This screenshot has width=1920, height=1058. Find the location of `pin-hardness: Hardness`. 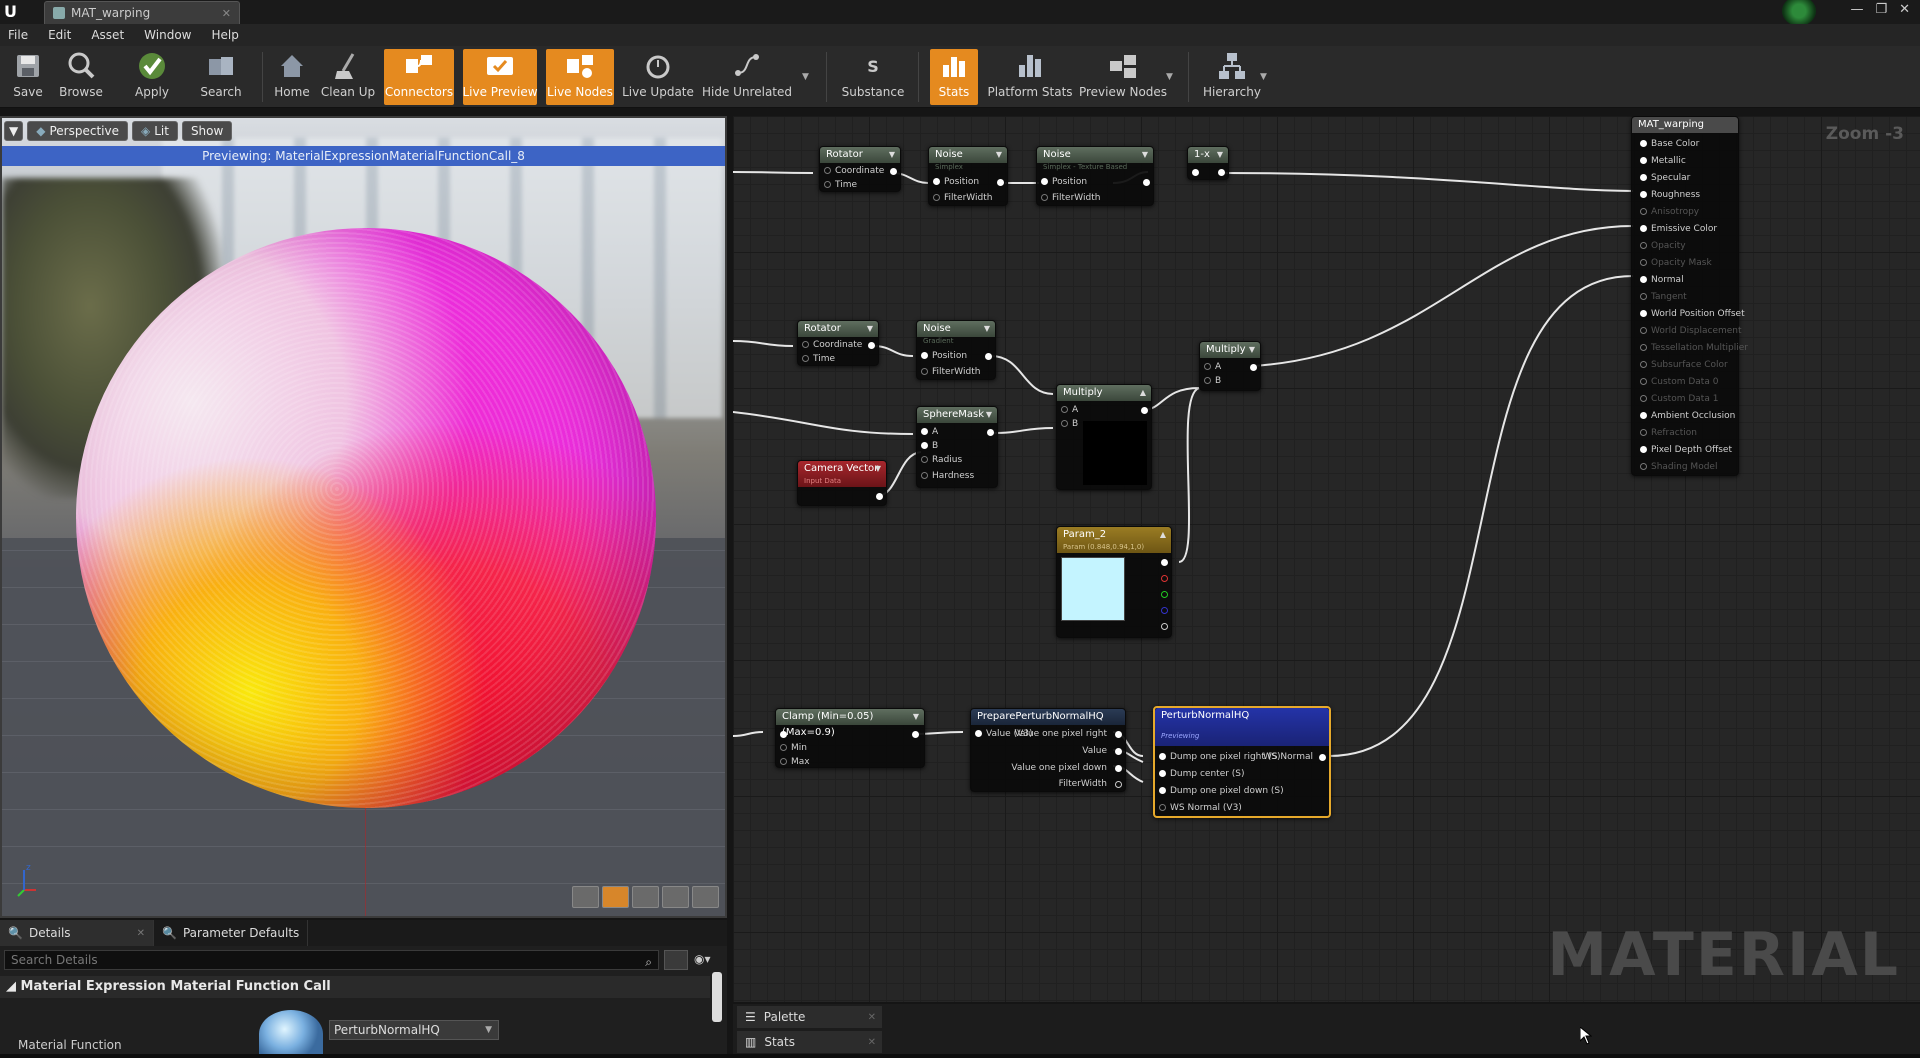

pin-hardness: Hardness is located at coordinates (947, 476).